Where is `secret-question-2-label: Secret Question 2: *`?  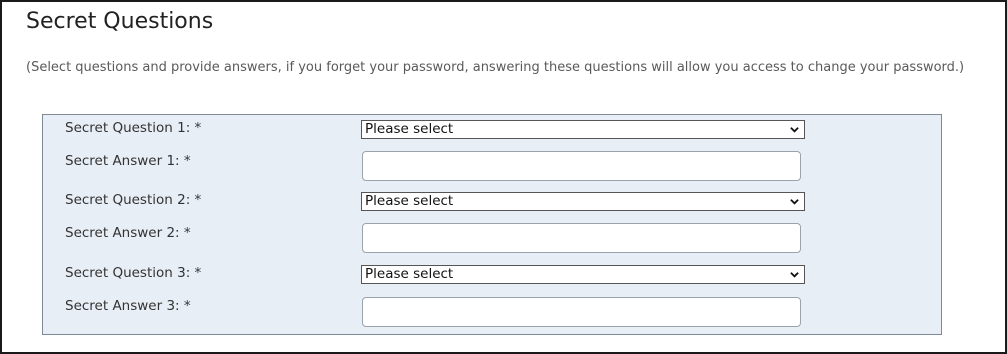
secret-question-2-label: Secret Question 2: * is located at coordinates (133, 200).